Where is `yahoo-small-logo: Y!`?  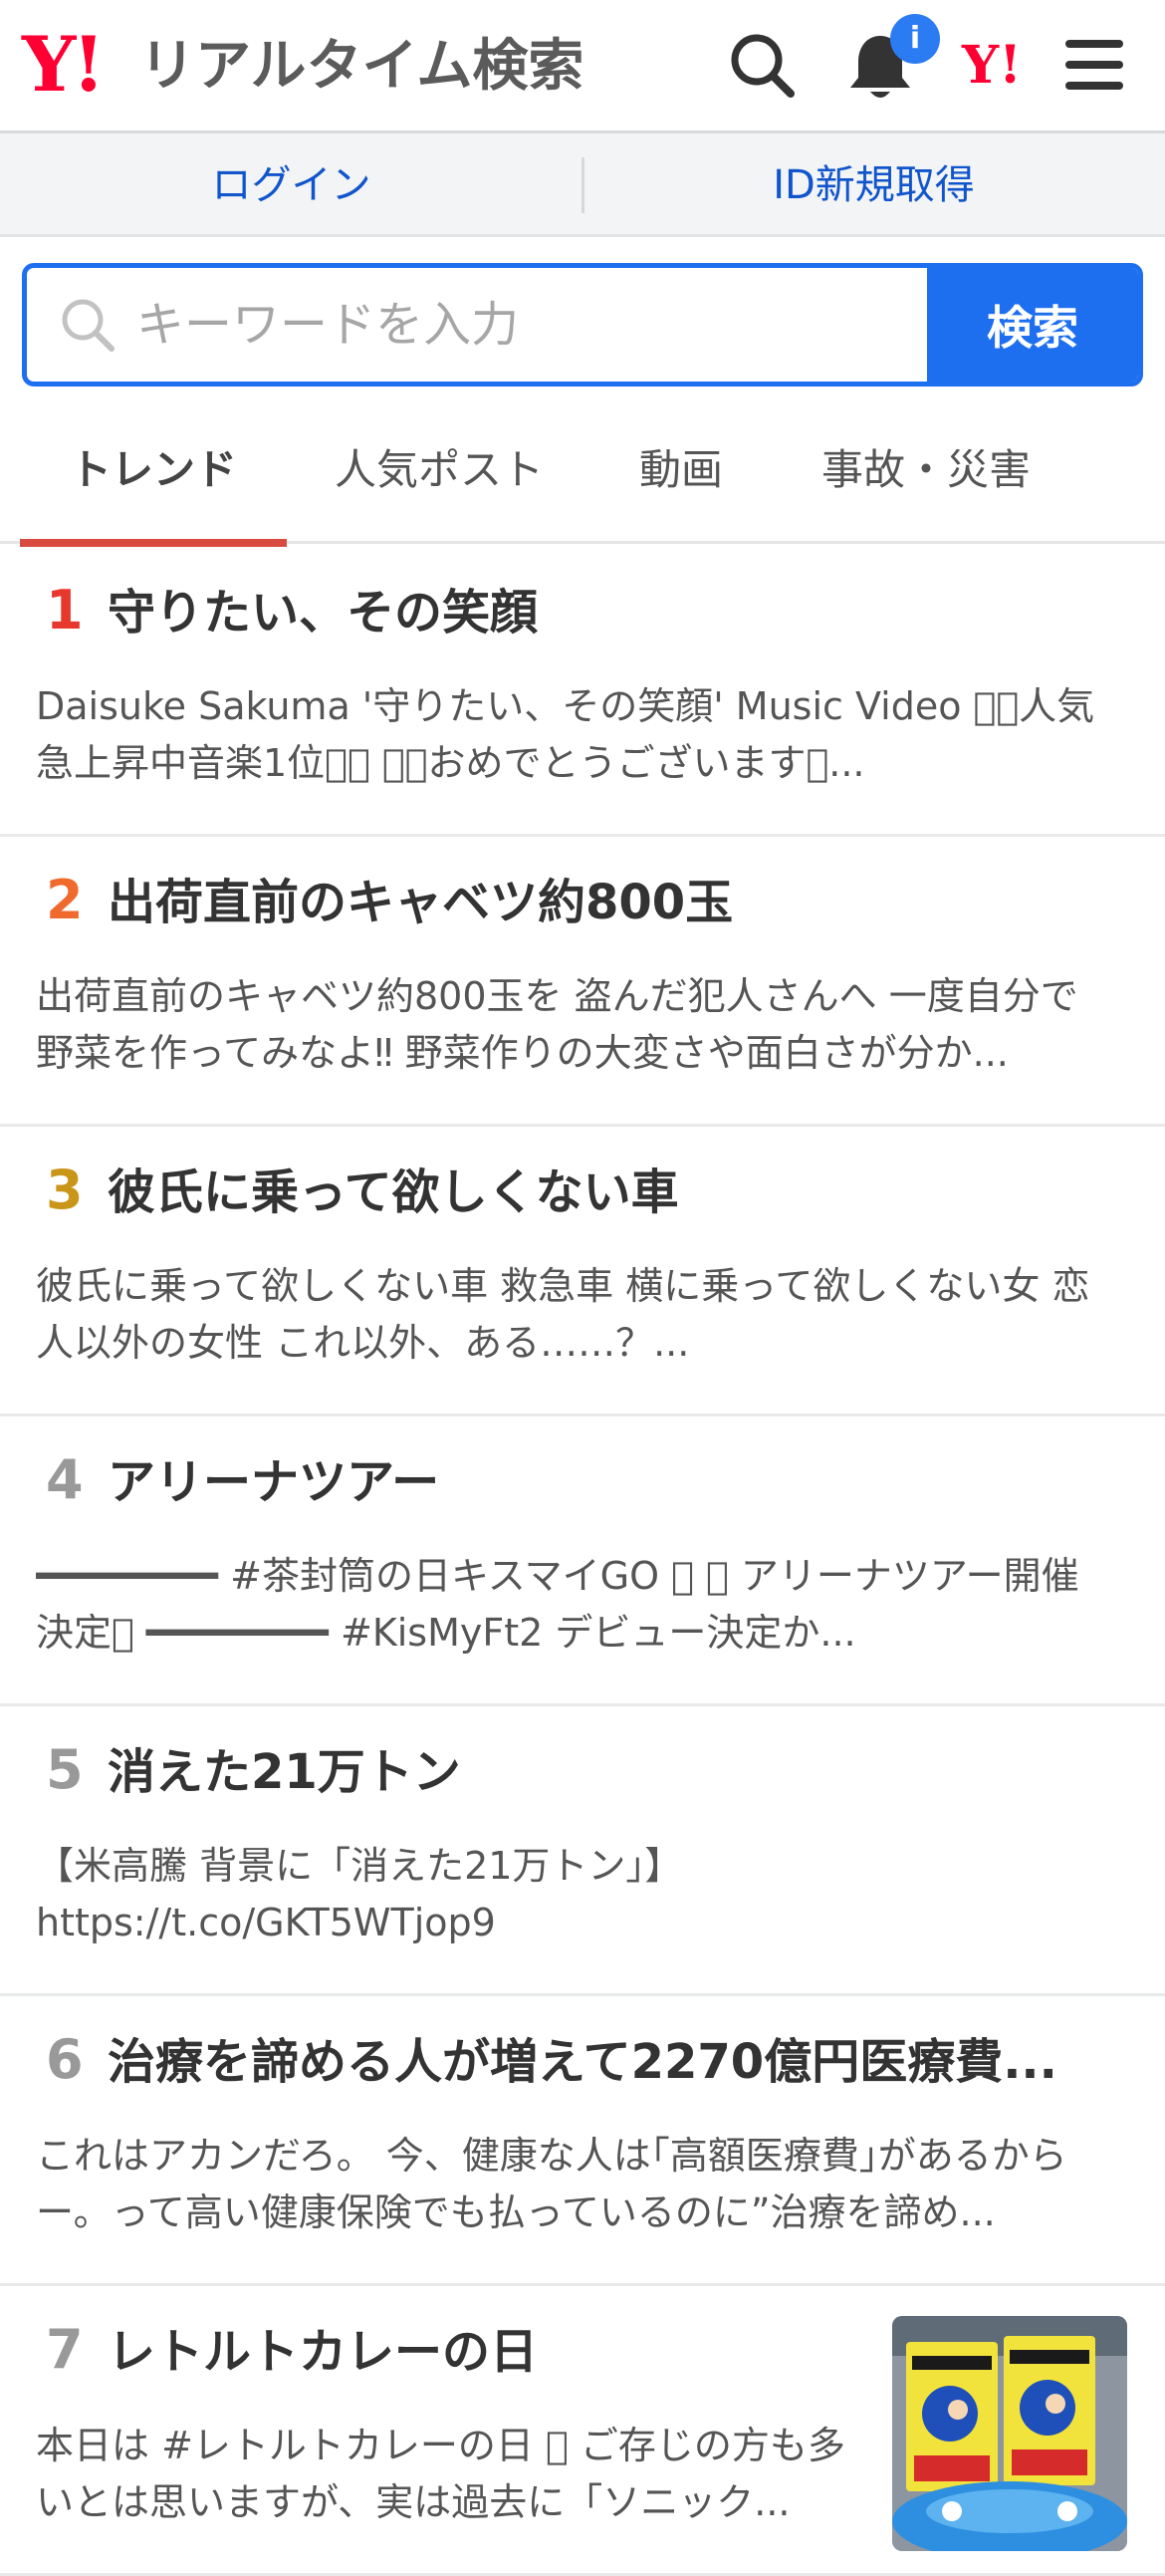
yahoo-small-logo: Y! is located at coordinates (992, 66).